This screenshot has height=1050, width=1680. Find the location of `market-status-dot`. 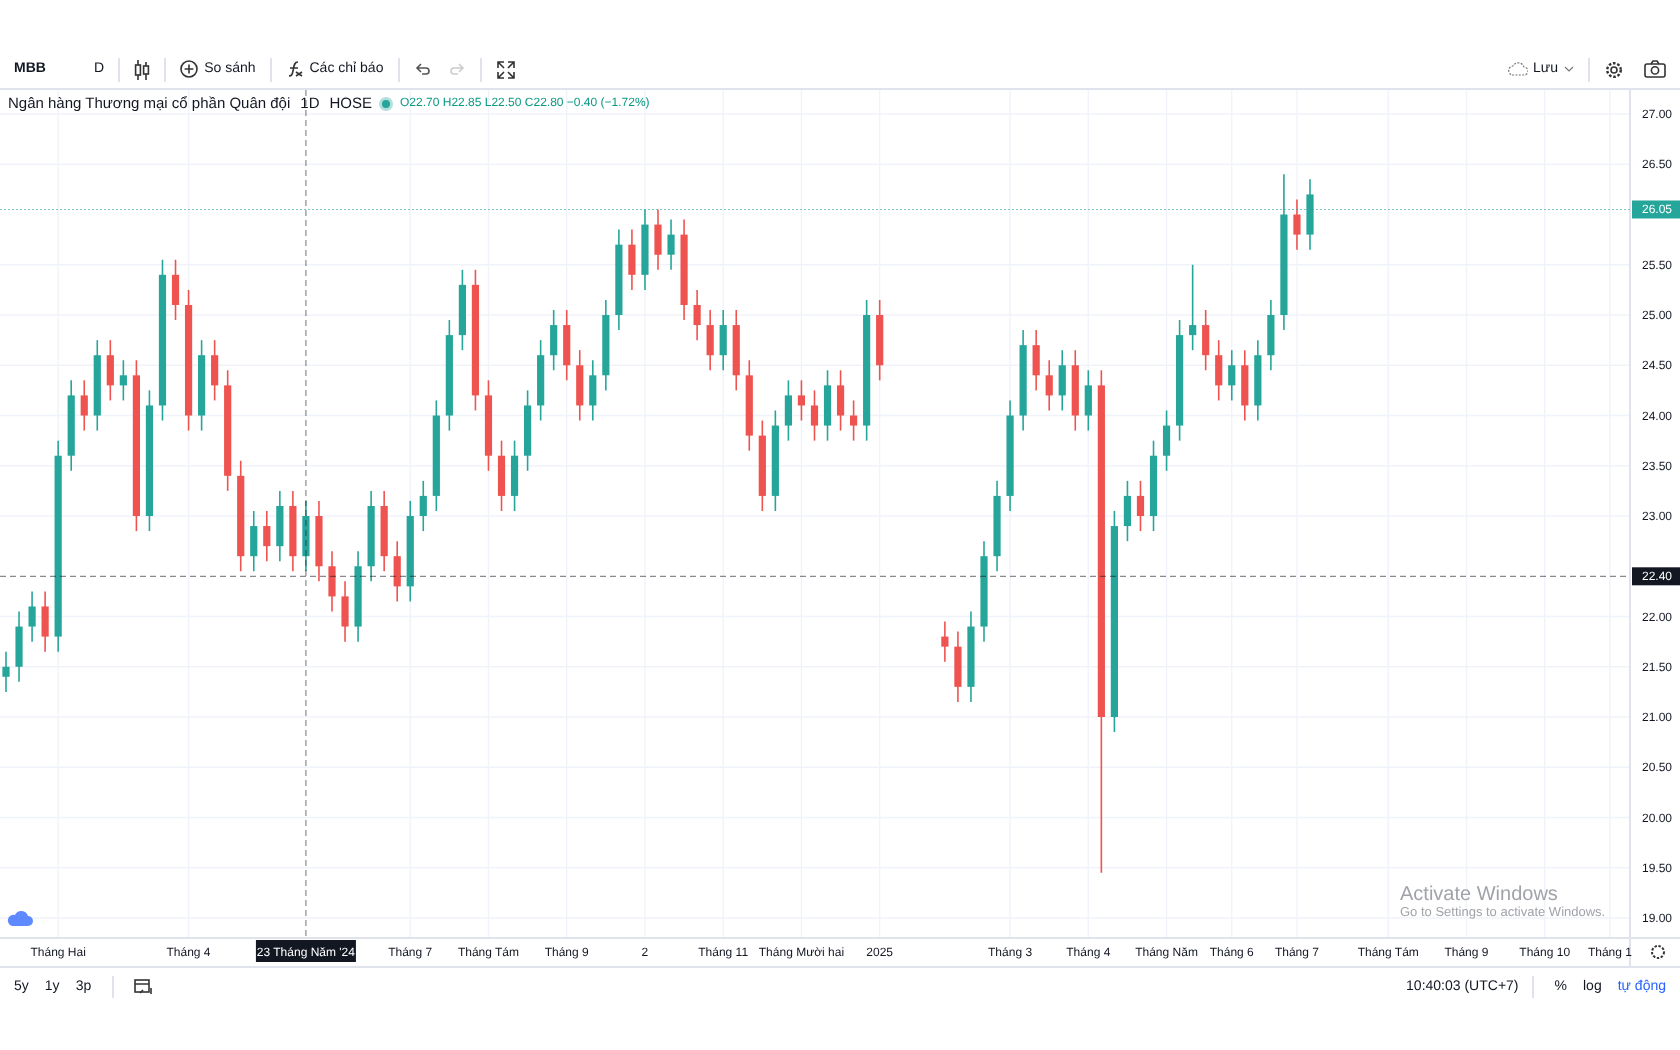

market-status-dot is located at coordinates (386, 103).